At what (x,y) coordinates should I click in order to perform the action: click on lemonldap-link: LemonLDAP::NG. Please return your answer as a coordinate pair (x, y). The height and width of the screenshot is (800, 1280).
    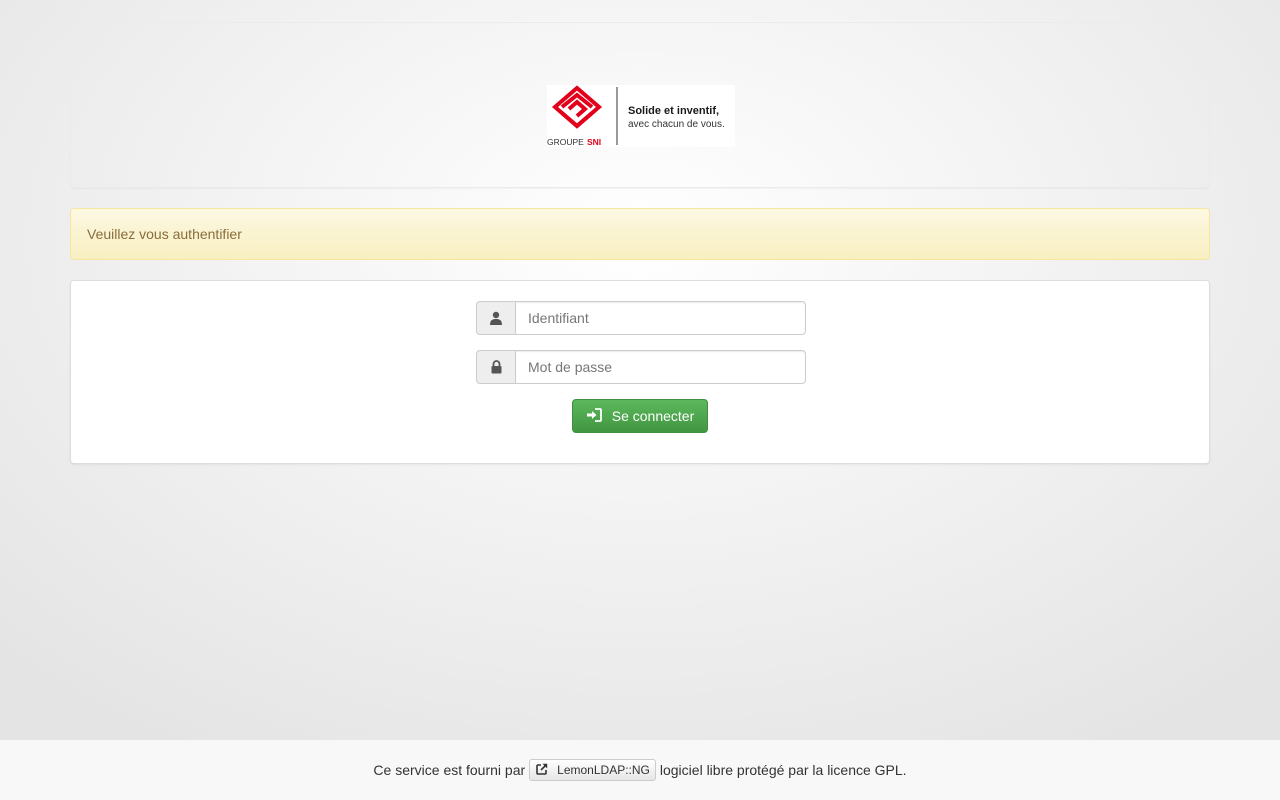
    Looking at the image, I should click on (592, 770).